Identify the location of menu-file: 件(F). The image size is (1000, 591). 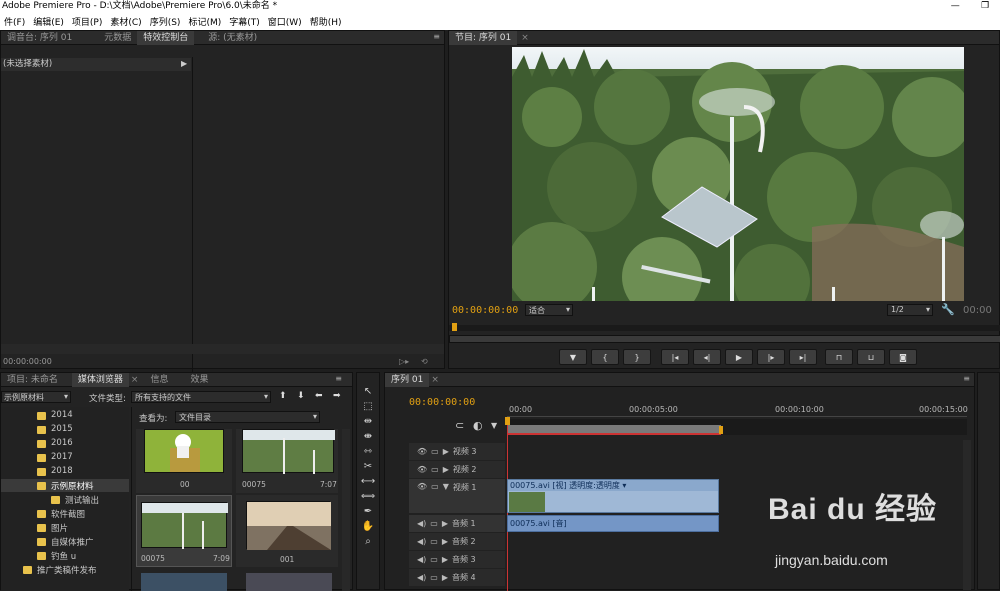
(14, 21).